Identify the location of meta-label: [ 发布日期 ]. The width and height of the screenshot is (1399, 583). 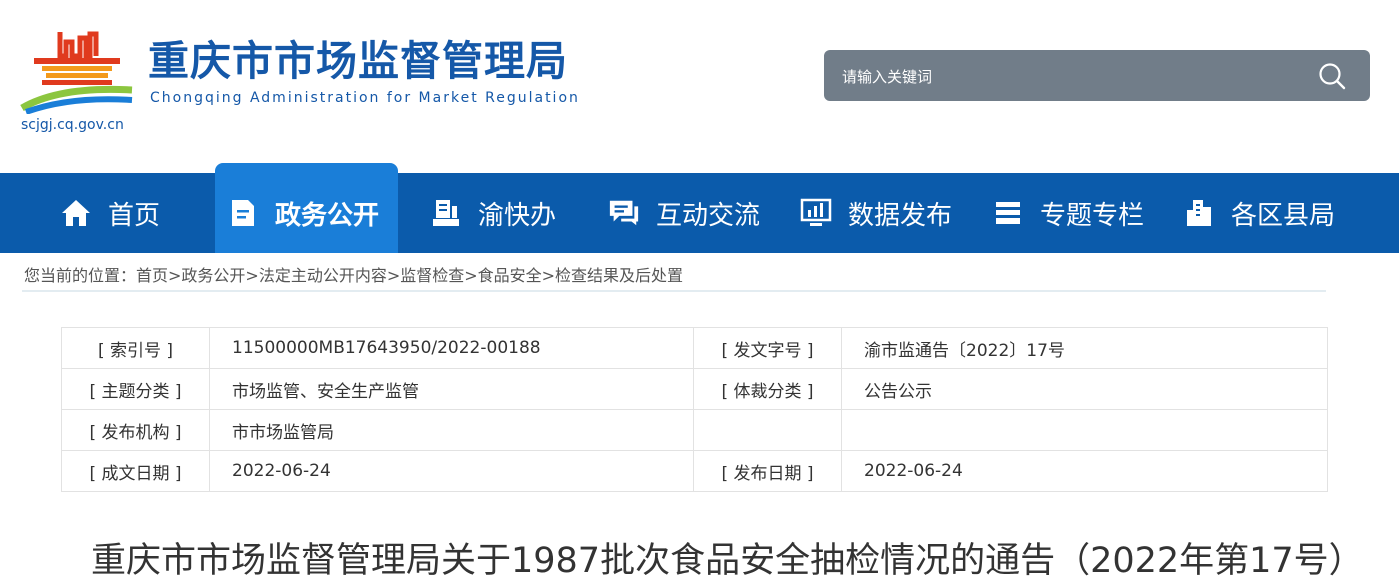
(767, 471).